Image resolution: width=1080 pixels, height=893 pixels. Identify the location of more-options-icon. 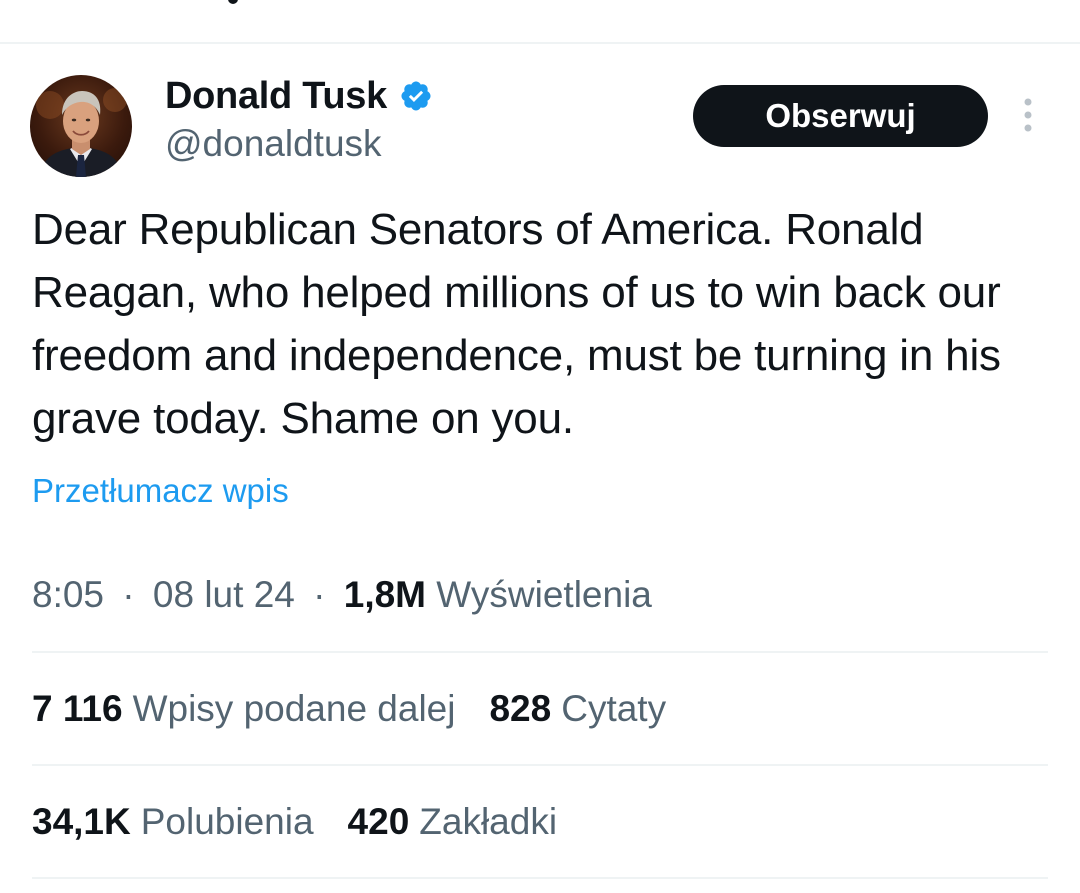
(1028, 116).